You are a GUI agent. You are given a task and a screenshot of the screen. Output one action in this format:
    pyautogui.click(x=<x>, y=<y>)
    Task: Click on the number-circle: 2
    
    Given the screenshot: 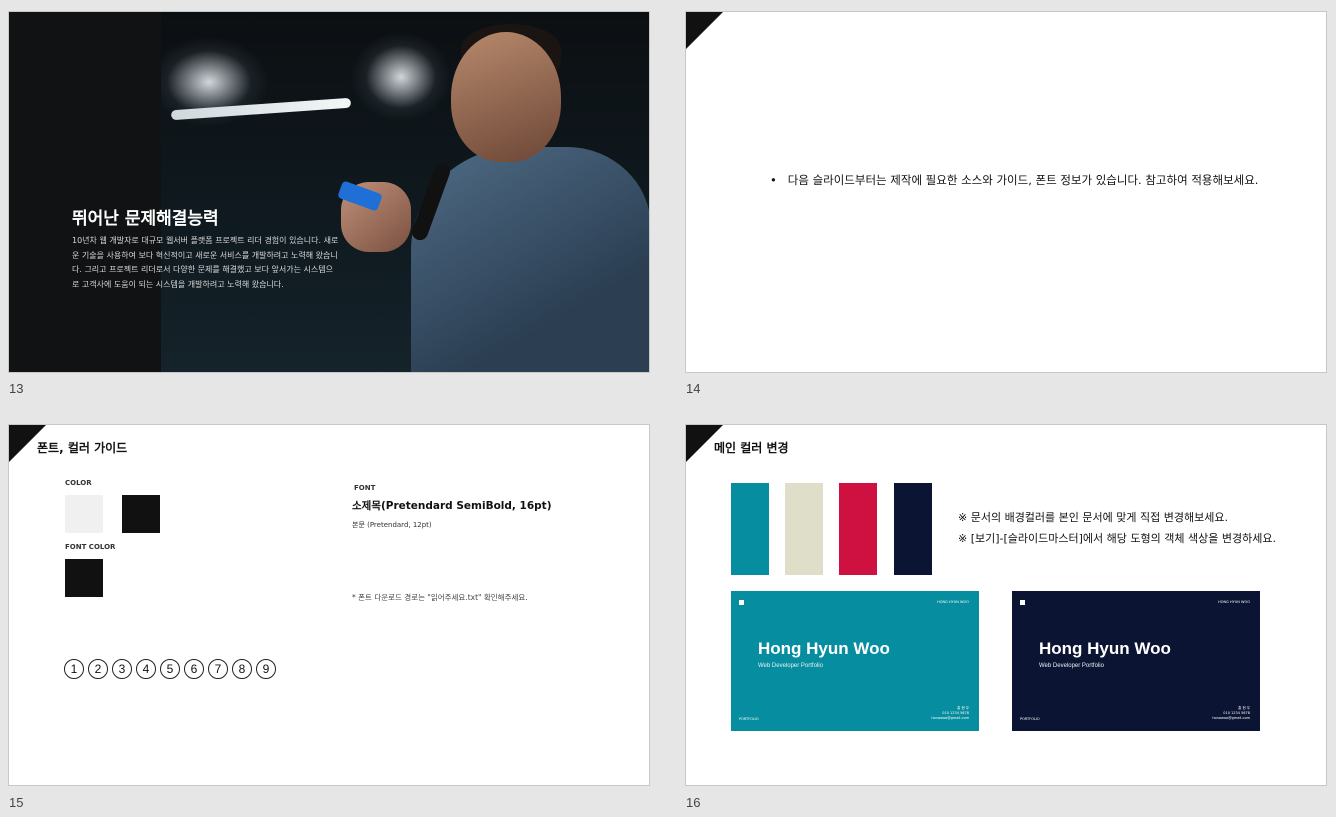 What is the action you would take?
    pyautogui.click(x=98, y=669)
    